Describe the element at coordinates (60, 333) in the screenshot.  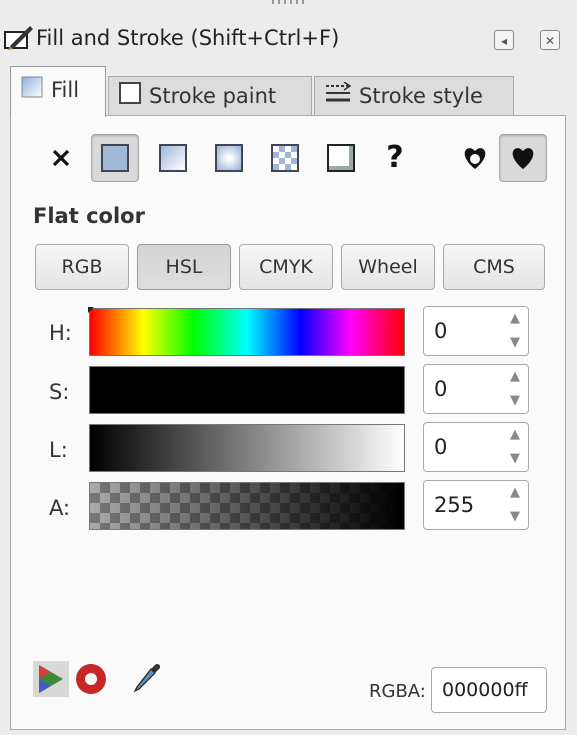
I see `hue-label: H:` at that location.